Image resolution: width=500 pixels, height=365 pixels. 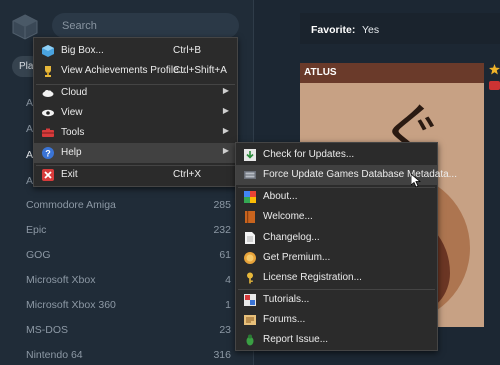 I want to click on menu-item-label: Cloud, so click(x=74, y=92).